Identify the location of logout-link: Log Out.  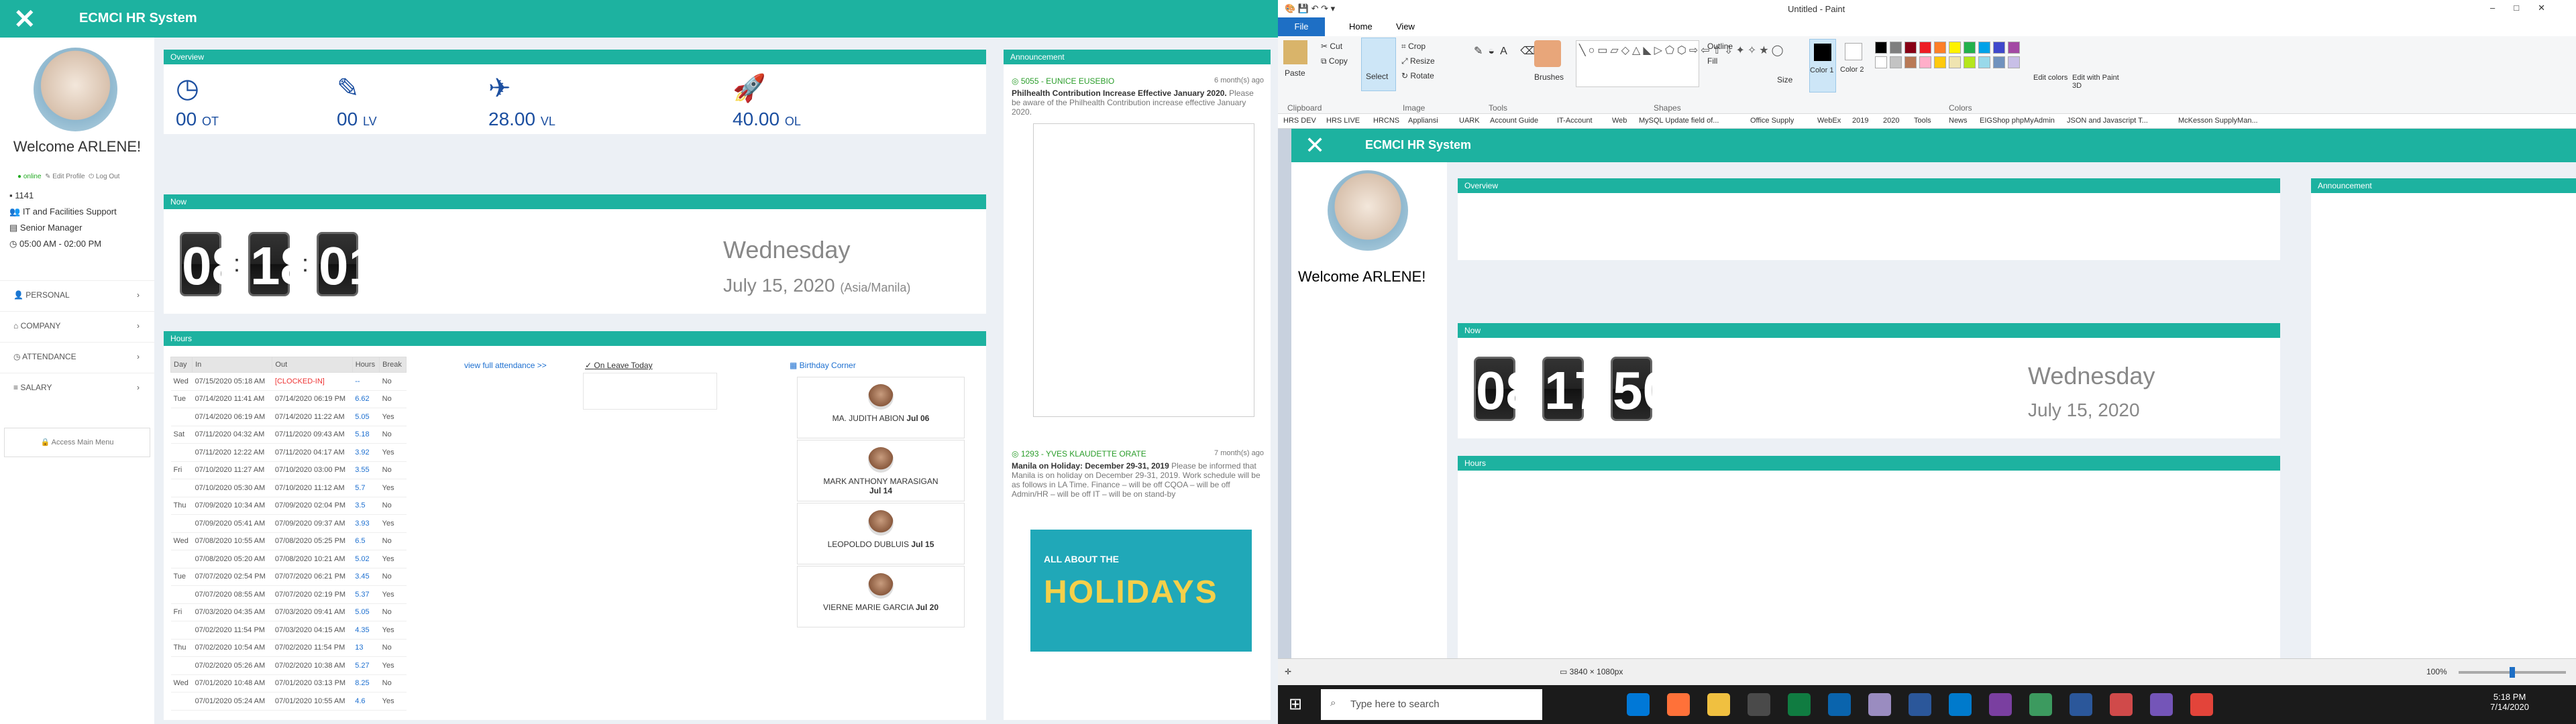
(108, 176).